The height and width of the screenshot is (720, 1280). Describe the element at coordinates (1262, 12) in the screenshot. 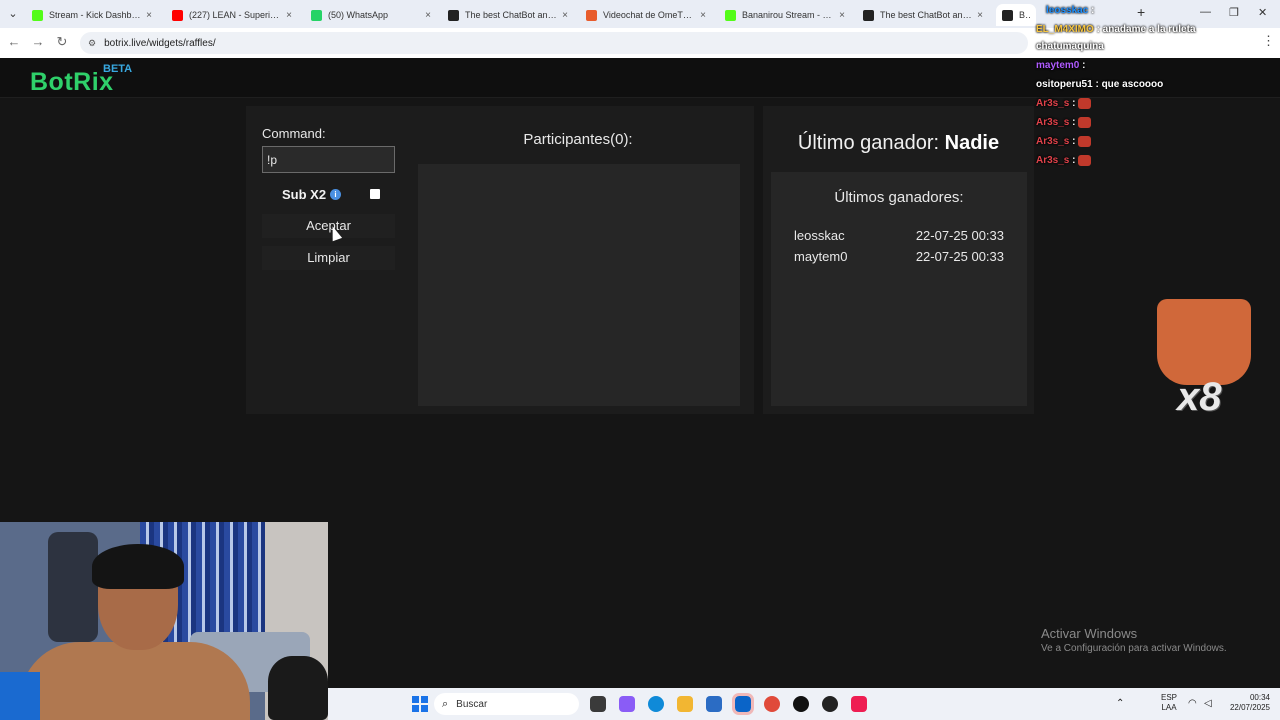

I see `close-window-icon: ✕` at that location.